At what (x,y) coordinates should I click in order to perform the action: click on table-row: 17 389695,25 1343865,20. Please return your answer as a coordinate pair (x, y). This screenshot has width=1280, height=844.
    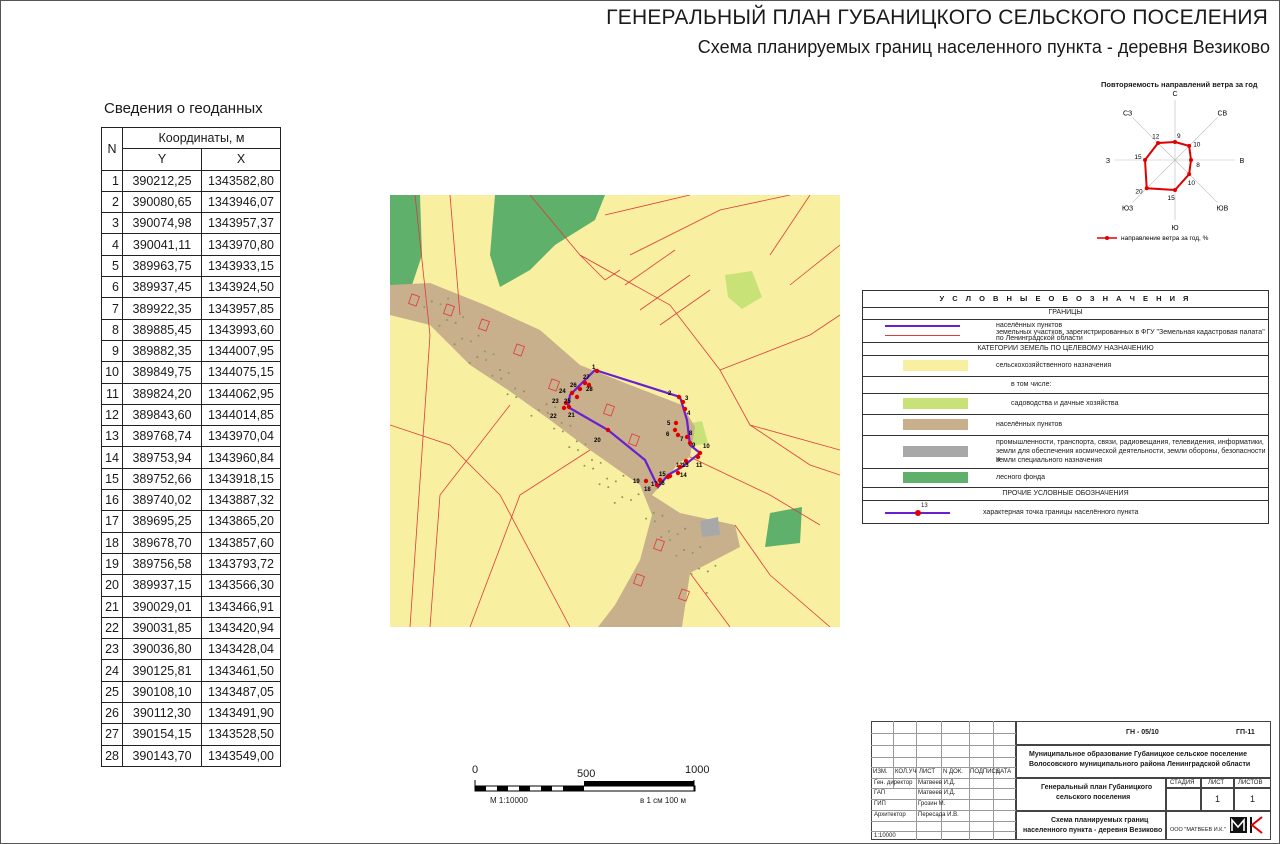
    Looking at the image, I should click on (191, 521).